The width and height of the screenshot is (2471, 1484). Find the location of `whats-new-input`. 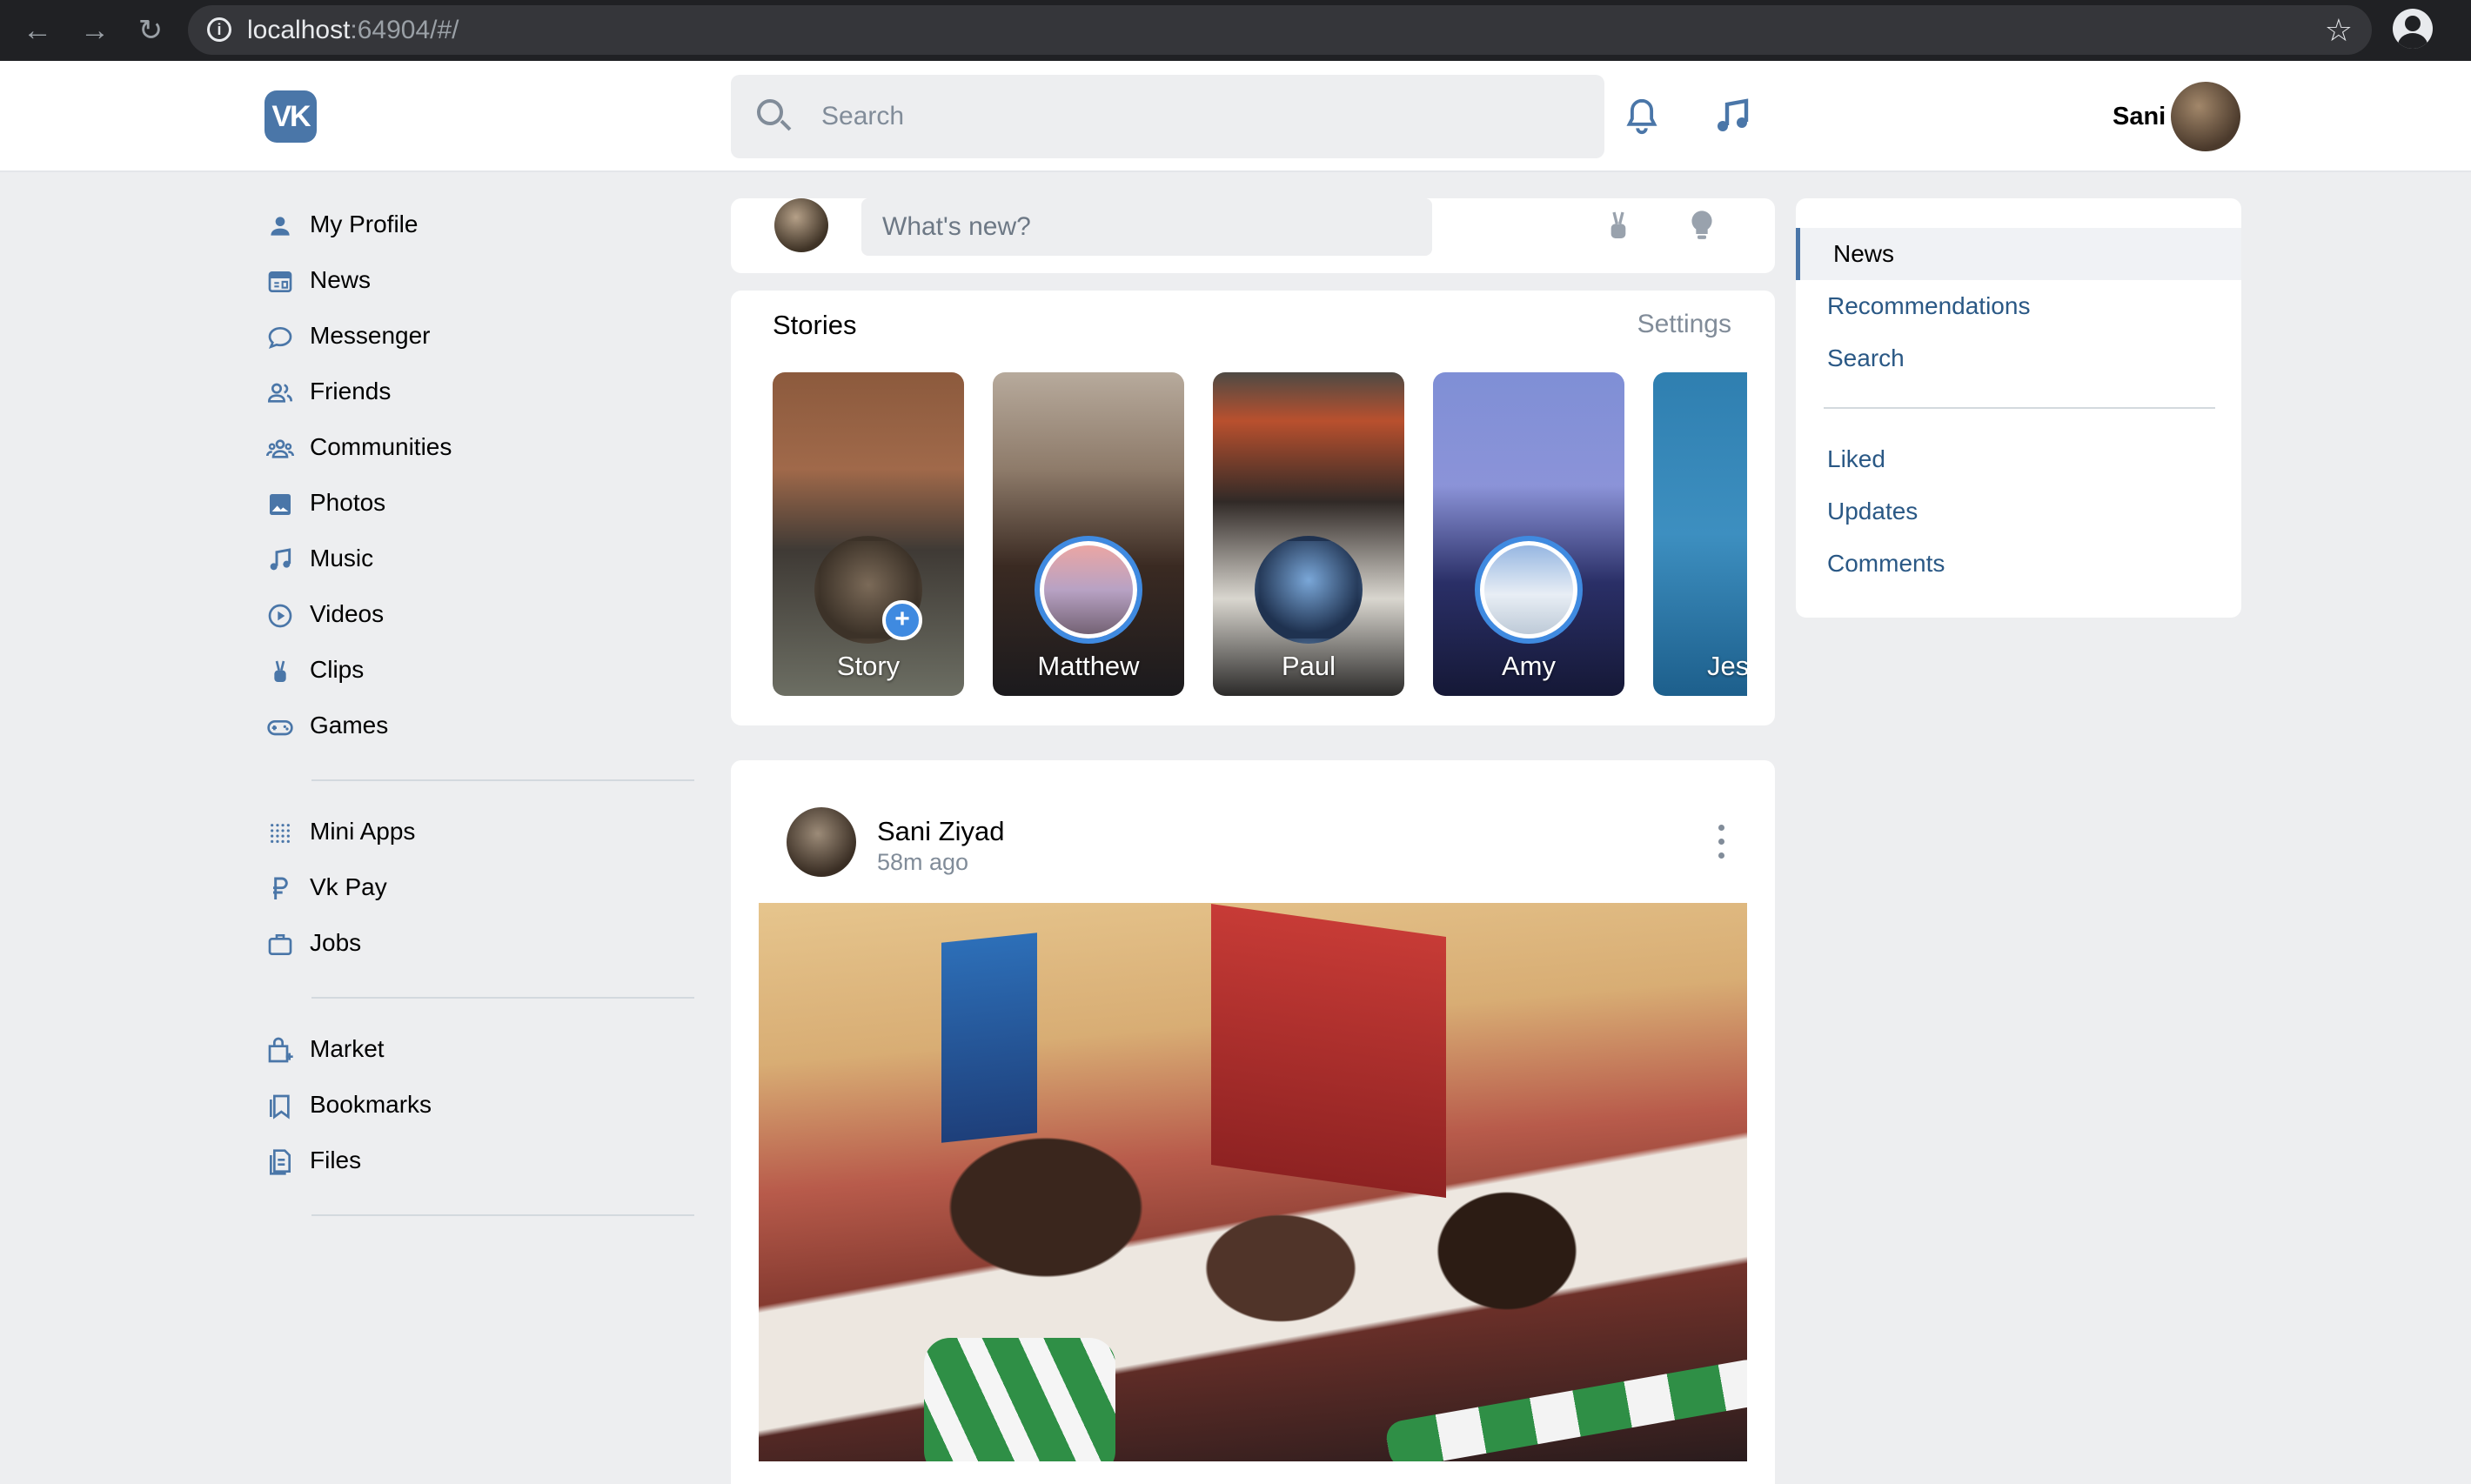

whats-new-input is located at coordinates (1146, 227).